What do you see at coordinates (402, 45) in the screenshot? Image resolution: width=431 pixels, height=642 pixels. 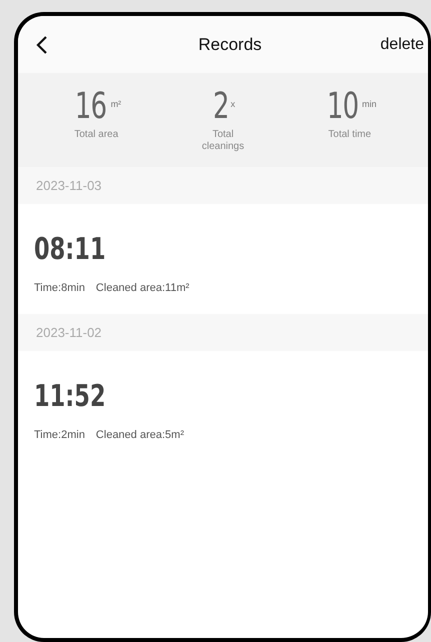 I see `delete-button: delete` at bounding box center [402, 45].